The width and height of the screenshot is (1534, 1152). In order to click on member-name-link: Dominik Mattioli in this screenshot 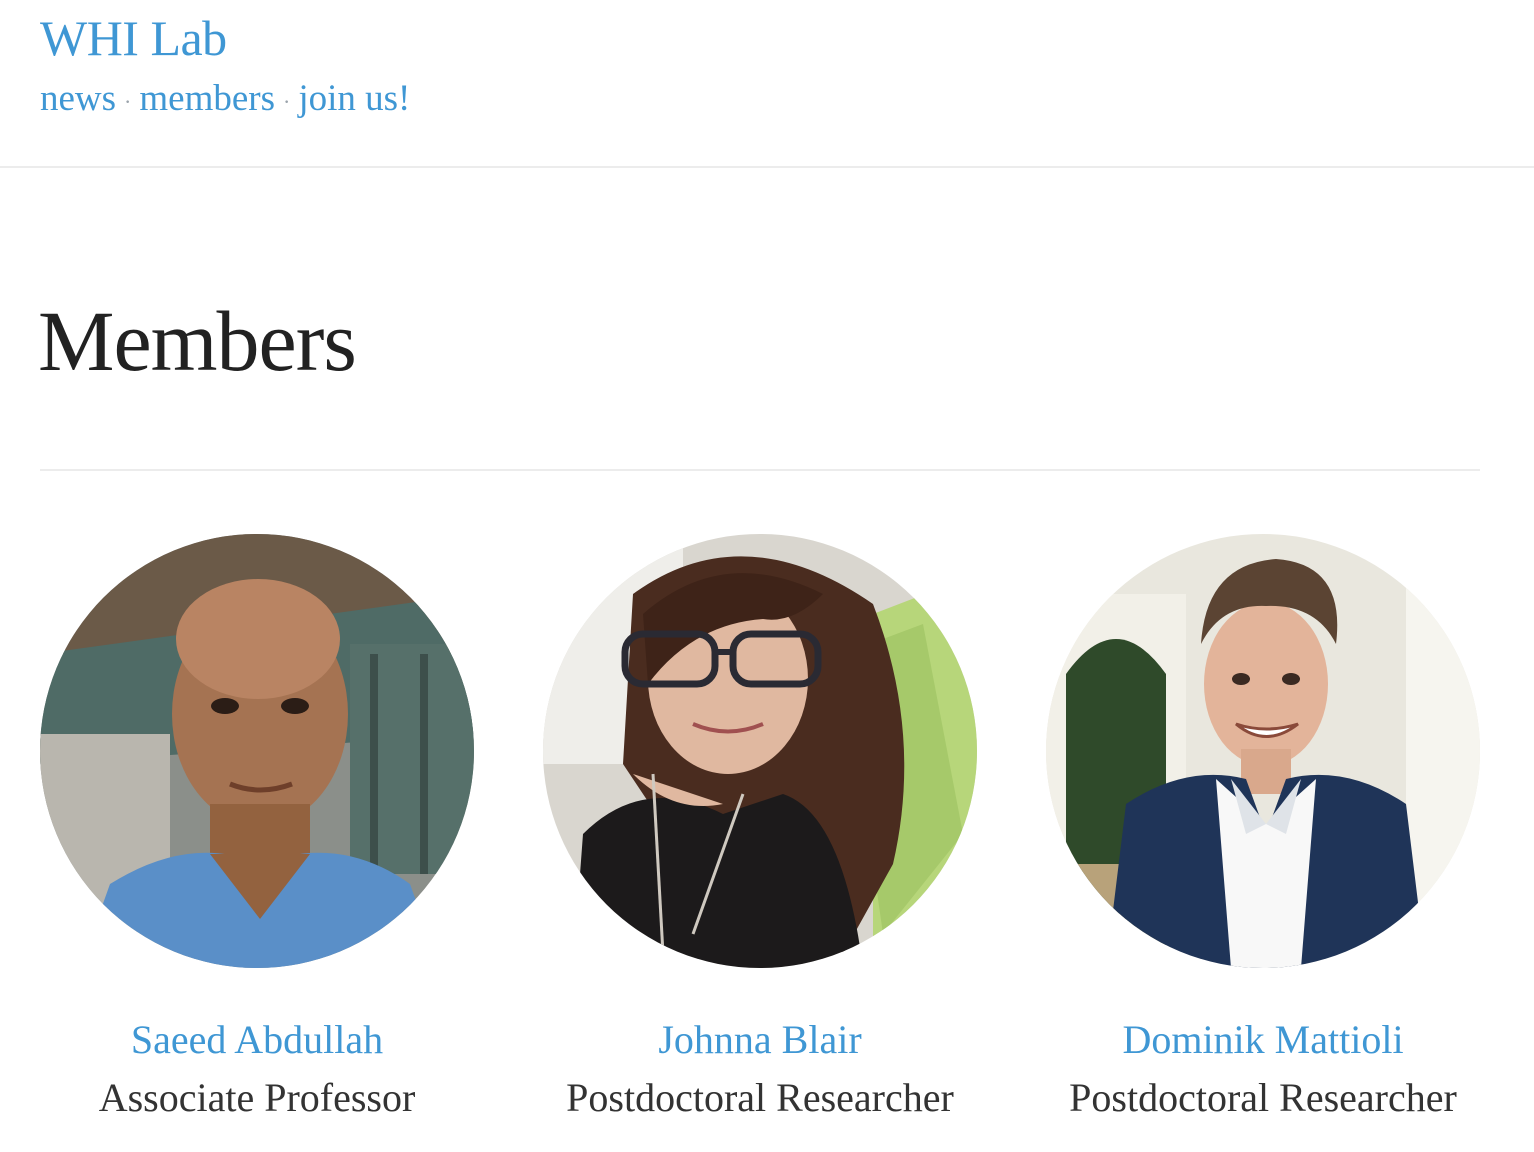, I will do `click(1263, 1040)`.